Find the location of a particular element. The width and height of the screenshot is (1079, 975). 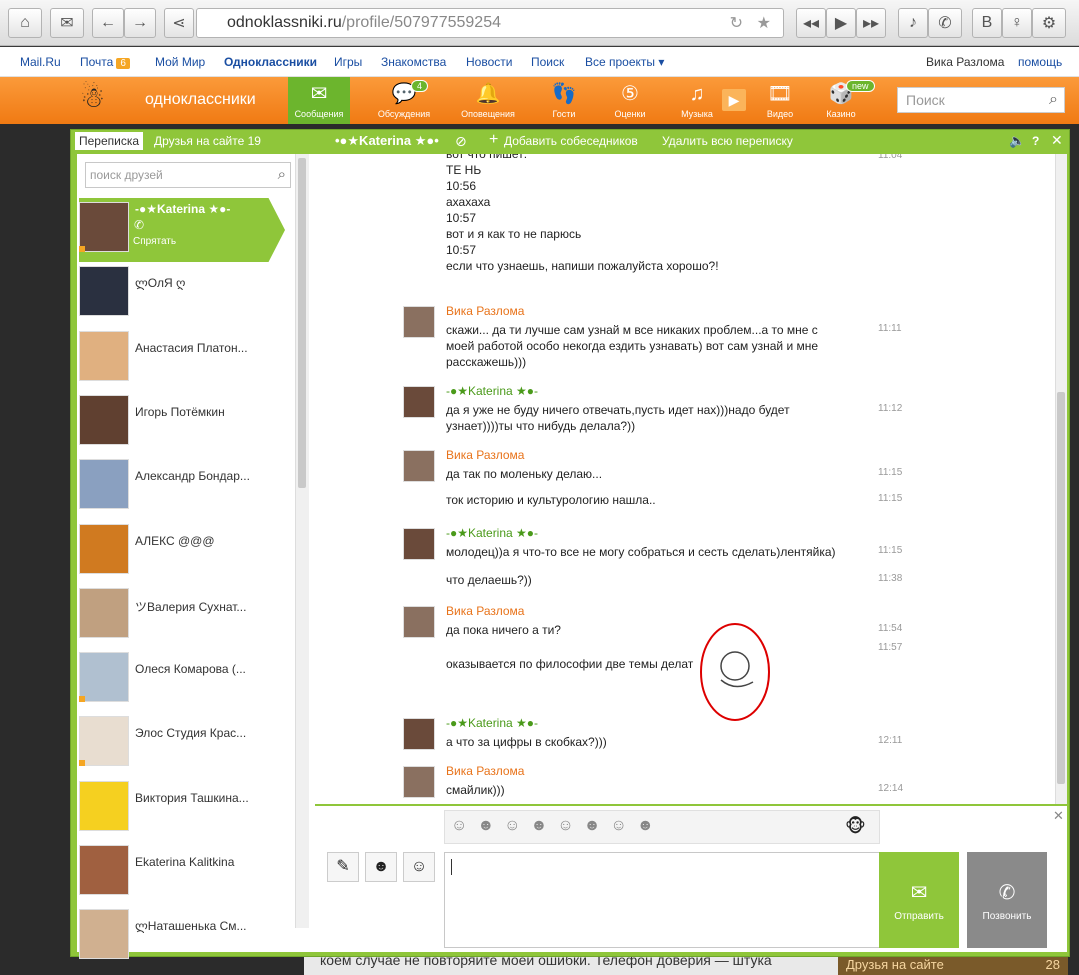

close-compose-icon: ✕ is located at coordinates (1058, 816).